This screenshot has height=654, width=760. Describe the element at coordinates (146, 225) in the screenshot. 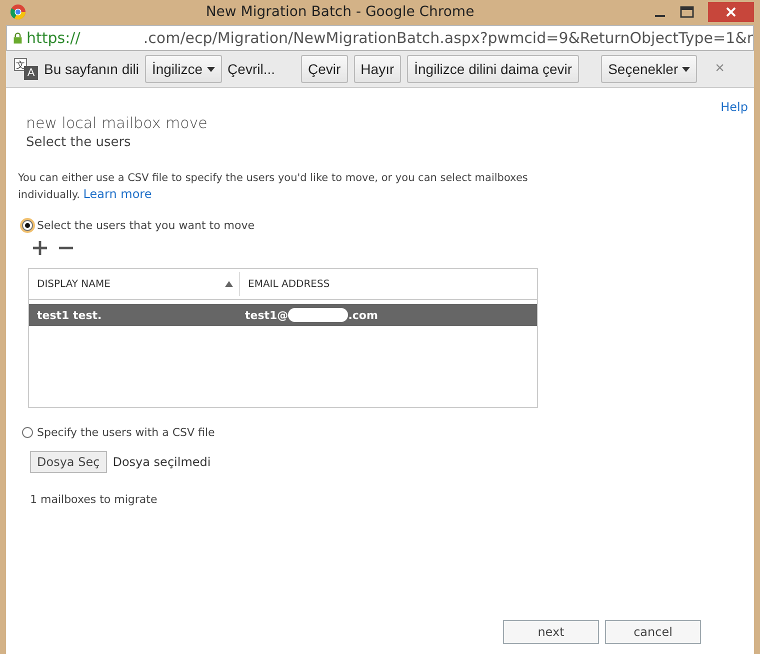

I see `radio-label: Select the users that you want to move` at that location.